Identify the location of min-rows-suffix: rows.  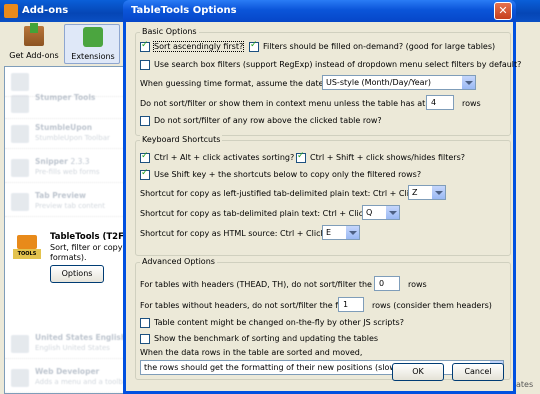
(471, 103).